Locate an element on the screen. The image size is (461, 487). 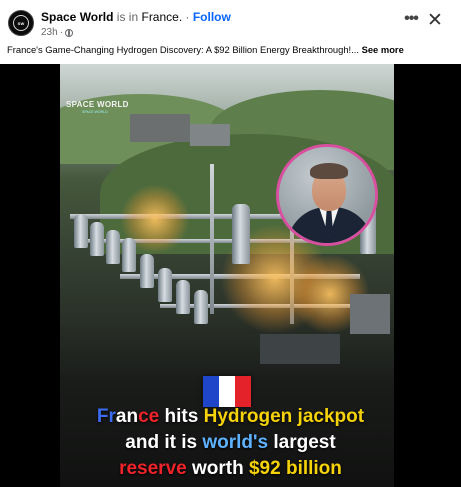
post-meta-line: 23h · is located at coordinates (57, 32).